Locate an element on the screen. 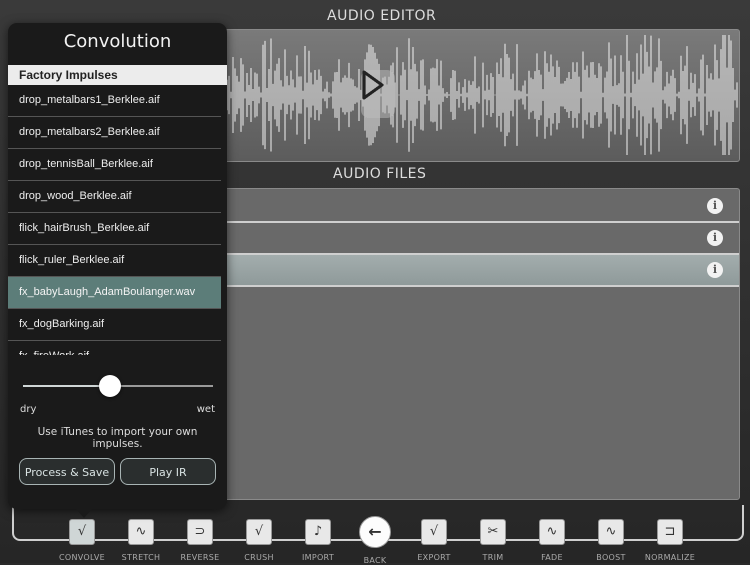 This screenshot has height=565, width=750. tool-label: CRUSH is located at coordinates (259, 557).